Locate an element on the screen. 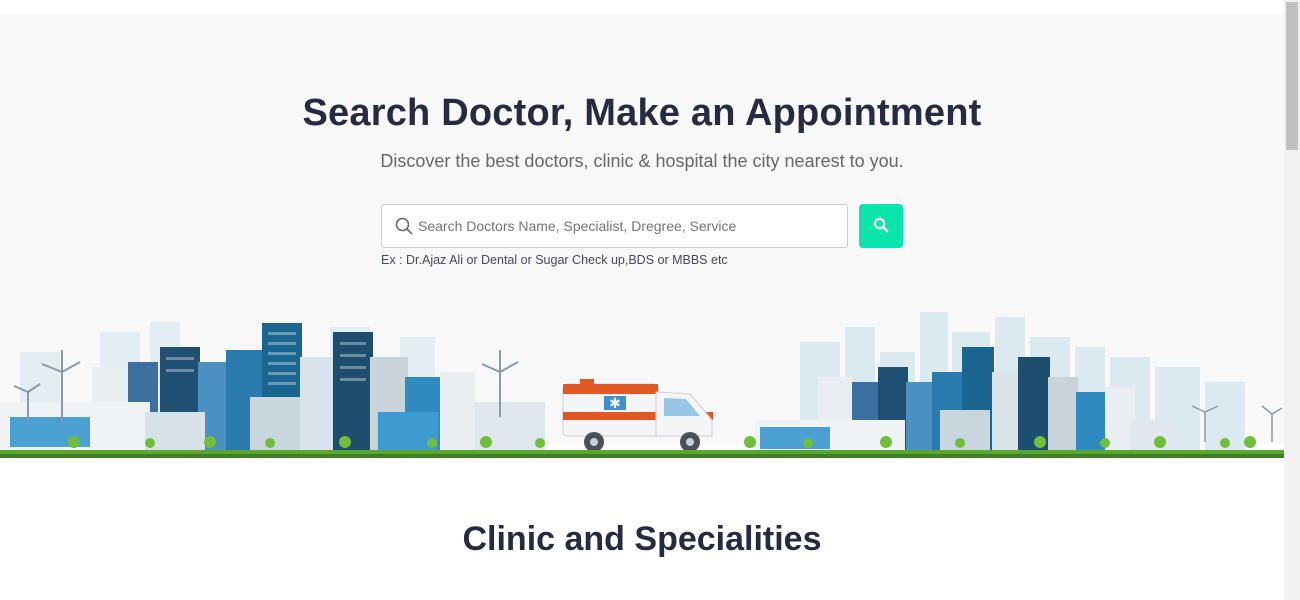 The width and height of the screenshot is (1300, 600). top-header is located at coordinates (642, 7).